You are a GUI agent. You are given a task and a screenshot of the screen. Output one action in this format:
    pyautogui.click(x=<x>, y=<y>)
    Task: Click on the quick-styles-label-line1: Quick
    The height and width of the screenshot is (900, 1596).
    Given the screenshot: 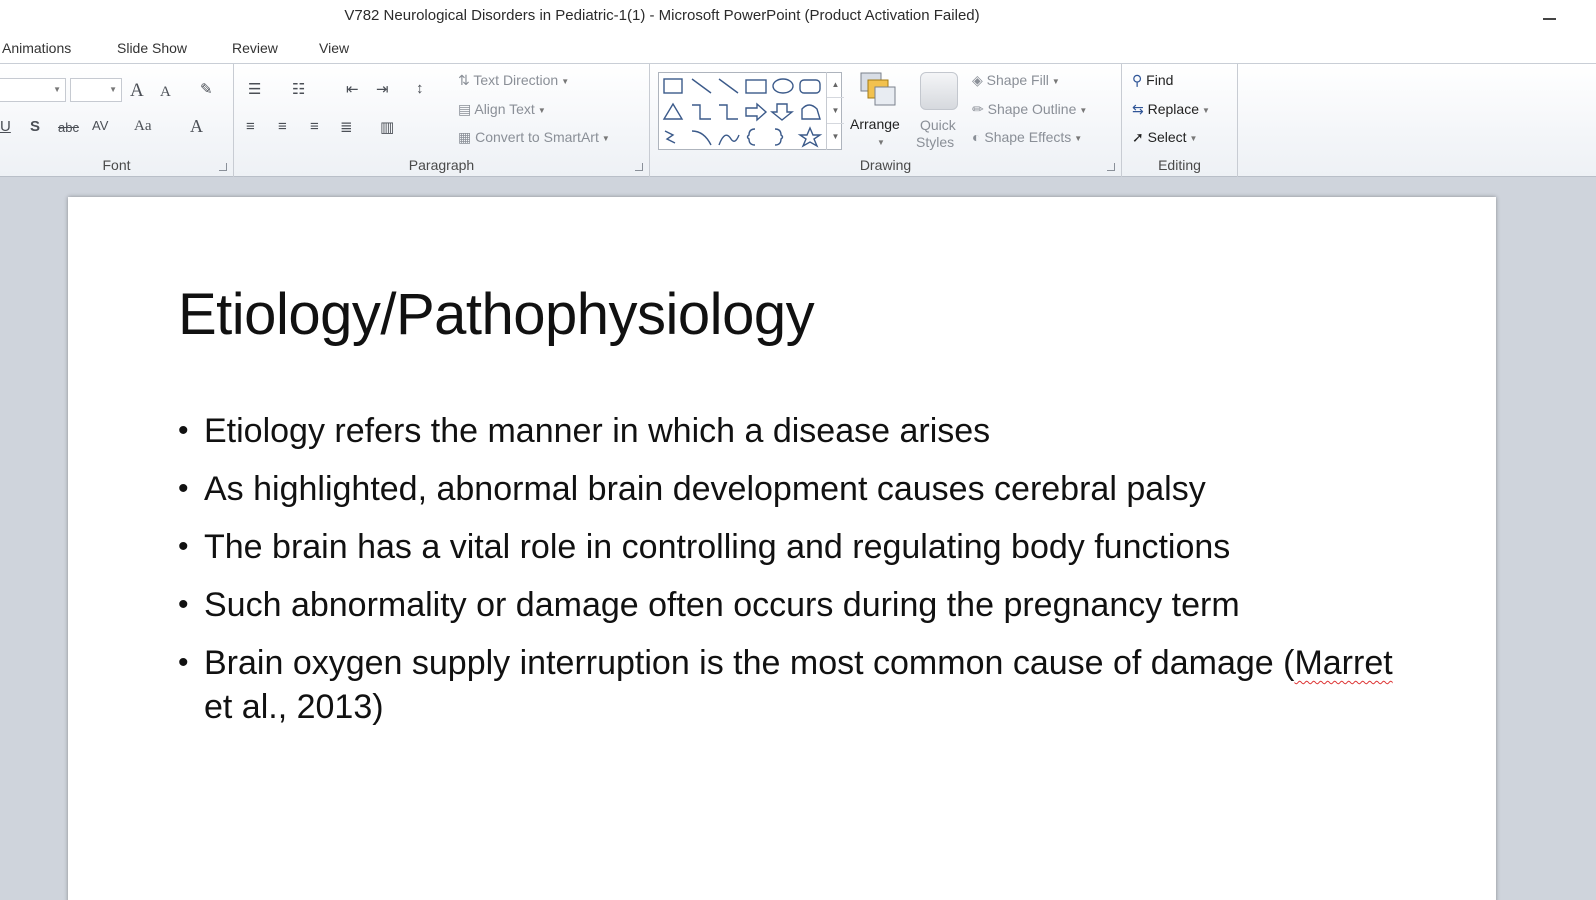 What is the action you would take?
    pyautogui.click(x=938, y=125)
    